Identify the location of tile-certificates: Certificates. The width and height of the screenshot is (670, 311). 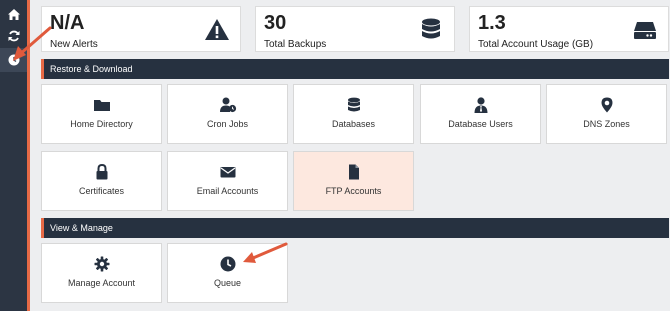
(101, 181).